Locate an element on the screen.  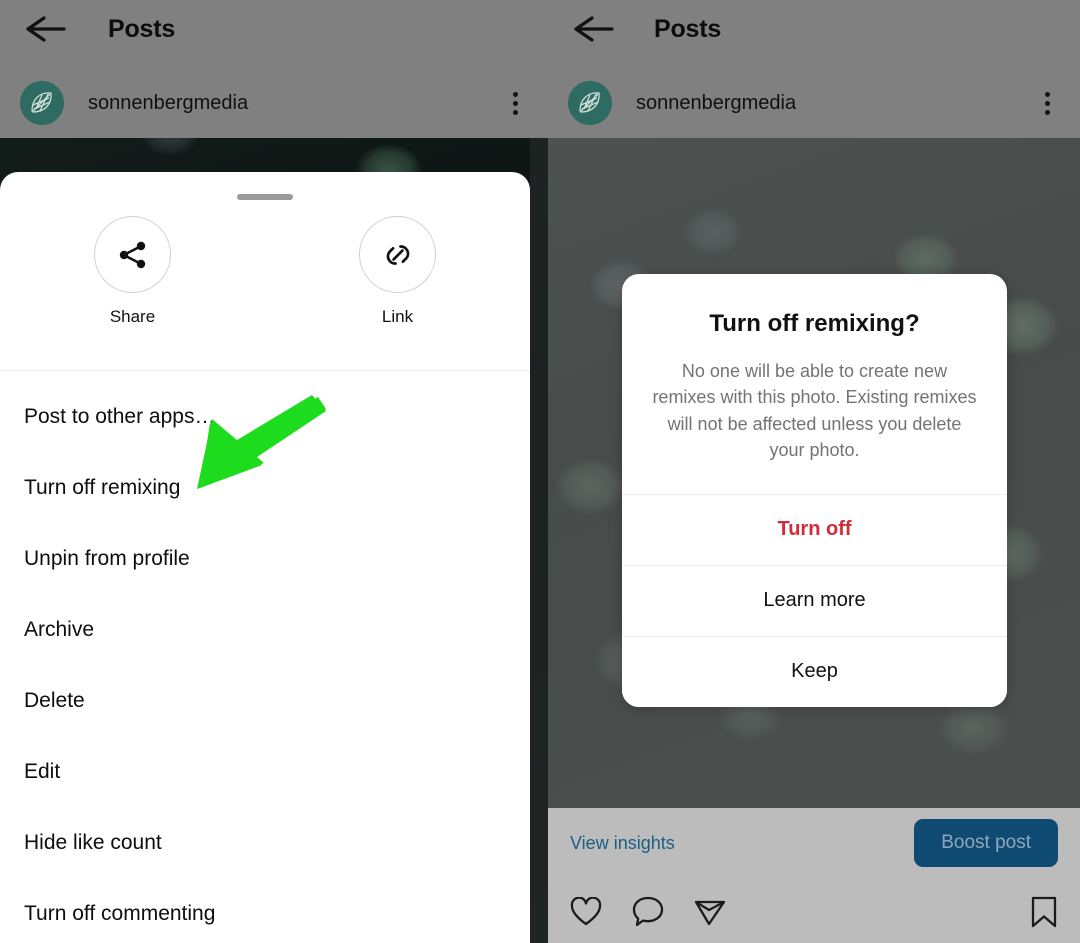
left-post-author-row: sonnenbergmedia is located at coordinates (274, 103).